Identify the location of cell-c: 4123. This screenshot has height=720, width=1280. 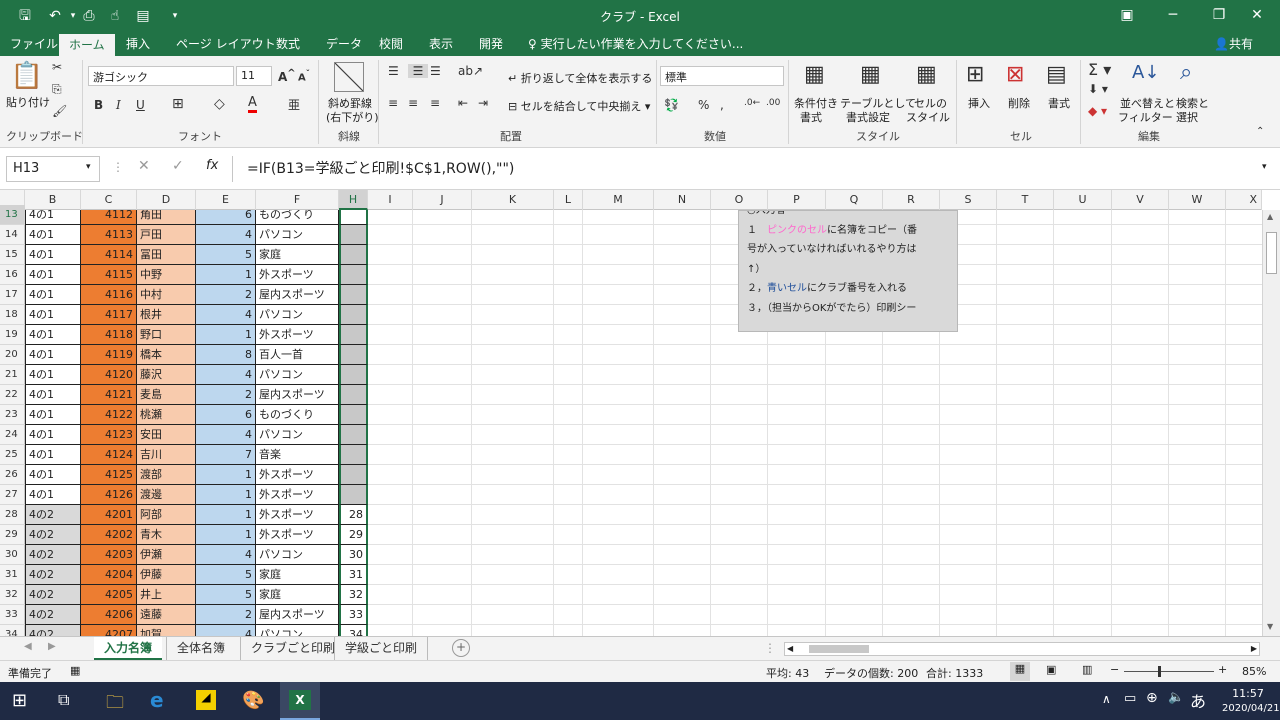
(109, 435).